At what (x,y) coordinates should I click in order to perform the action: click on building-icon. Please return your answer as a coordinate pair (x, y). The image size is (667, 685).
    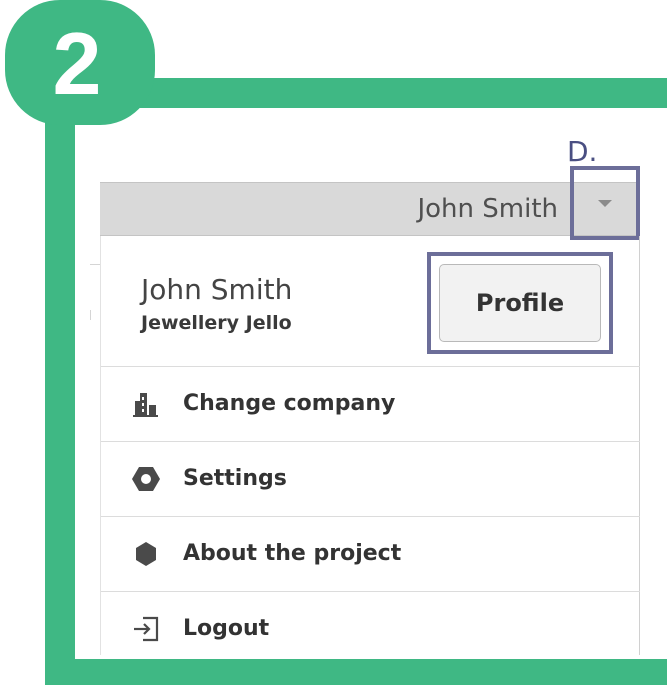
    Looking at the image, I should click on (145, 405).